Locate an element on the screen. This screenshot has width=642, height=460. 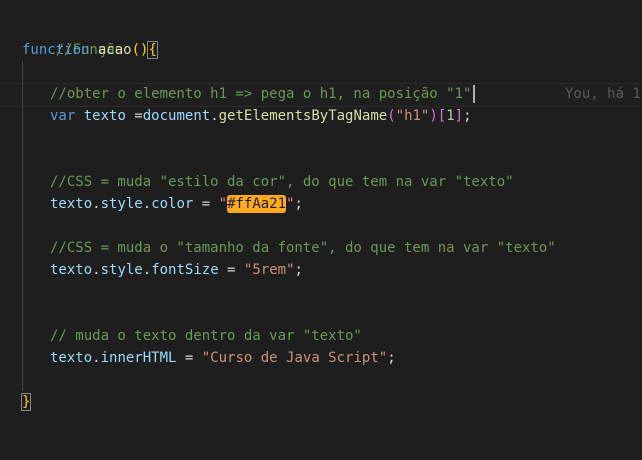
code-line-18: } is located at coordinates (26, 402).